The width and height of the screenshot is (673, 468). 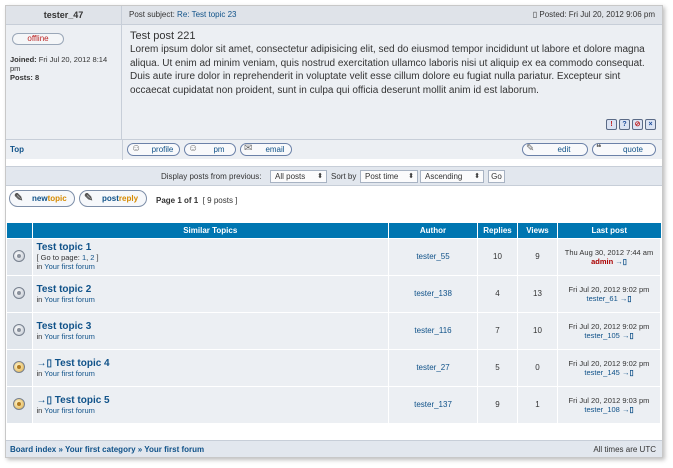 What do you see at coordinates (100, 449) in the screenshot?
I see `breadcrumb-category: Your first category` at bounding box center [100, 449].